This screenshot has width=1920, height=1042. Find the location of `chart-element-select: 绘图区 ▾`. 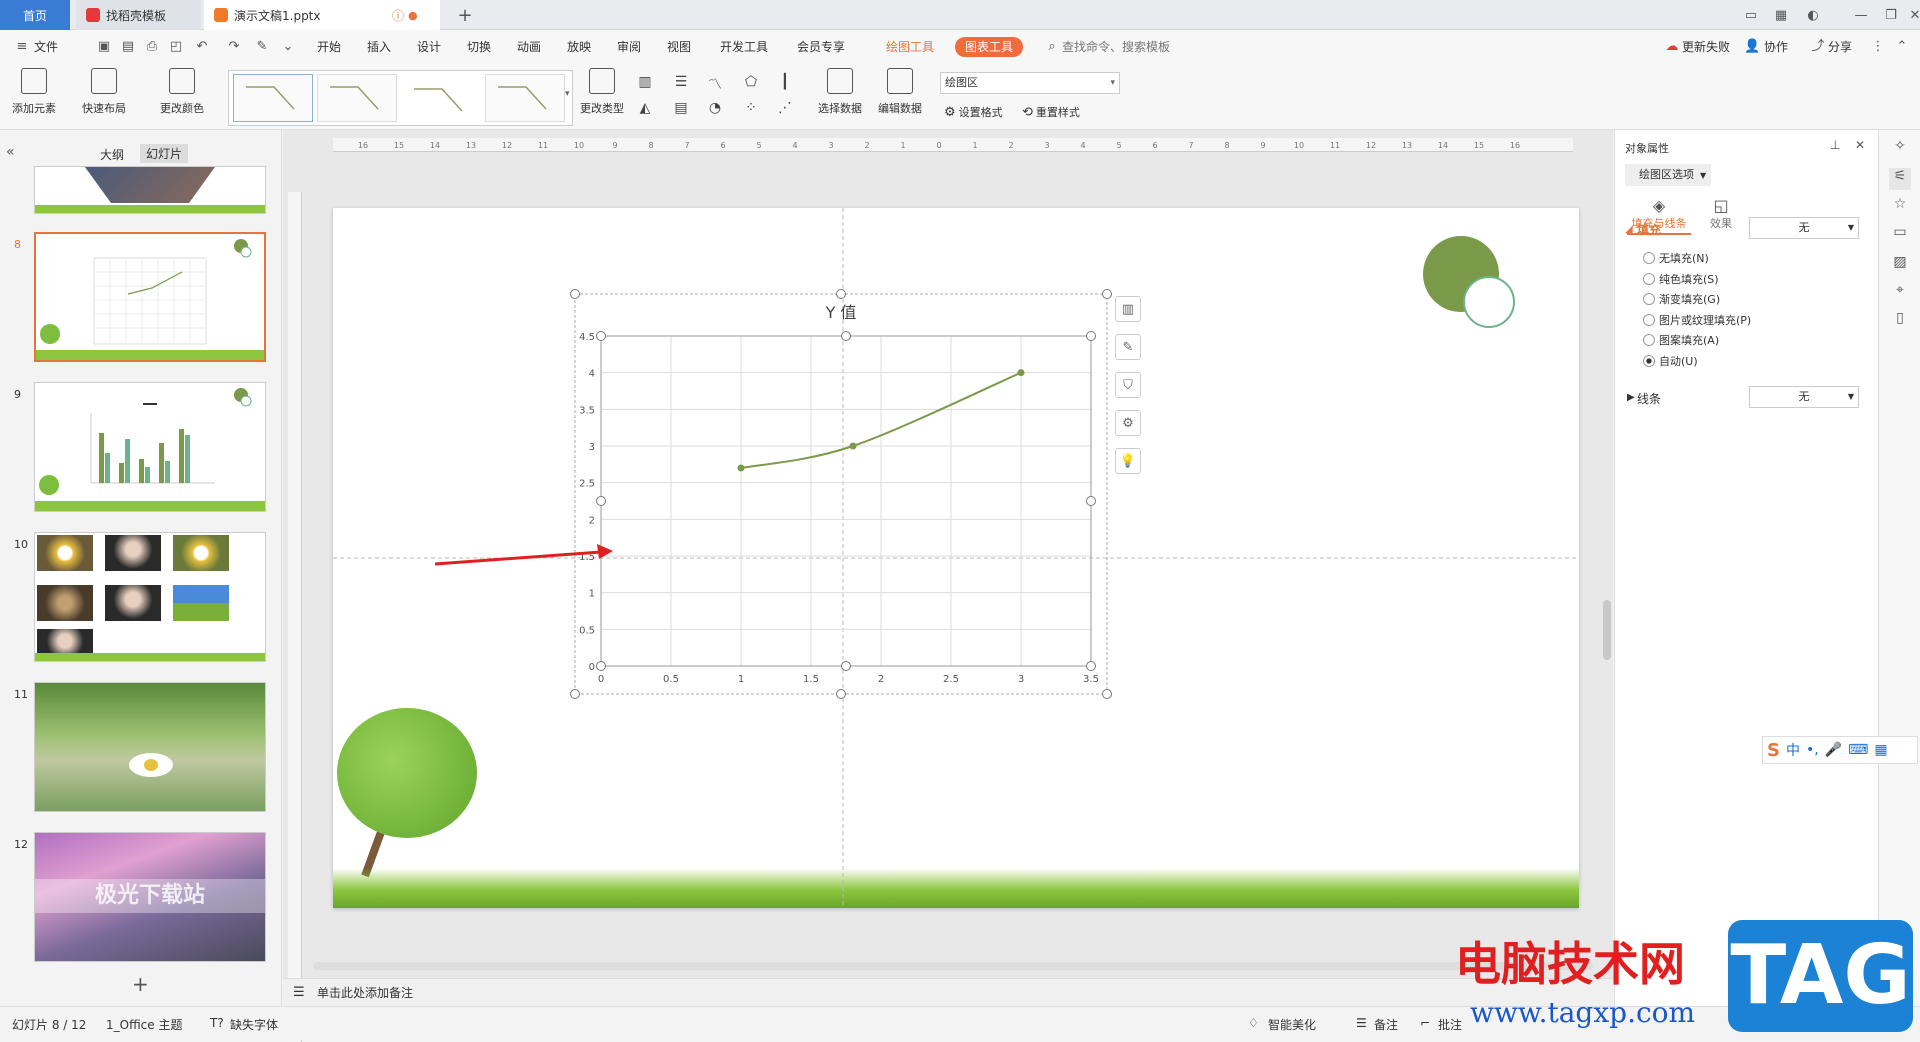

chart-element-select: 绘图区 ▾ is located at coordinates (1030, 83).